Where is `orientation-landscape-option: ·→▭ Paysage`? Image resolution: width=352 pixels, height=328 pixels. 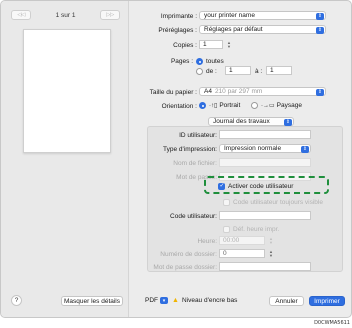
orientation-landscape-option: ·→▭ Paysage is located at coordinates (276, 105).